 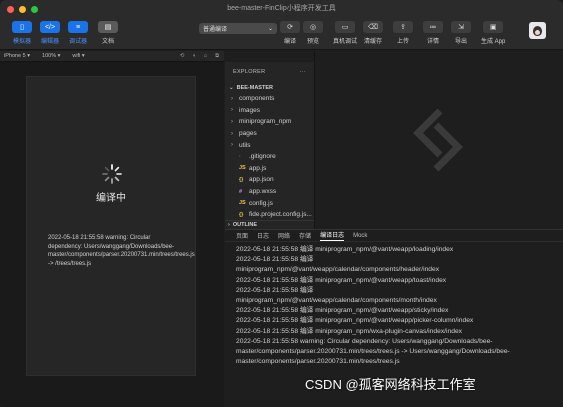 I want to click on details-button: ≔ 详情, so click(x=433, y=33).